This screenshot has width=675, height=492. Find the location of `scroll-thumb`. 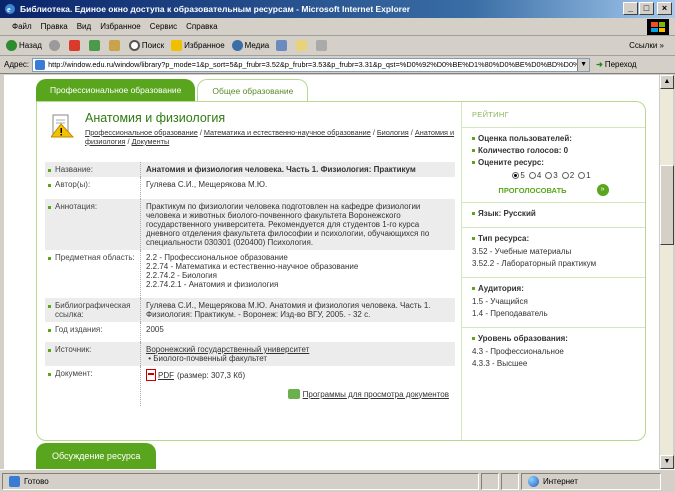

scroll-thumb is located at coordinates (667, 205).